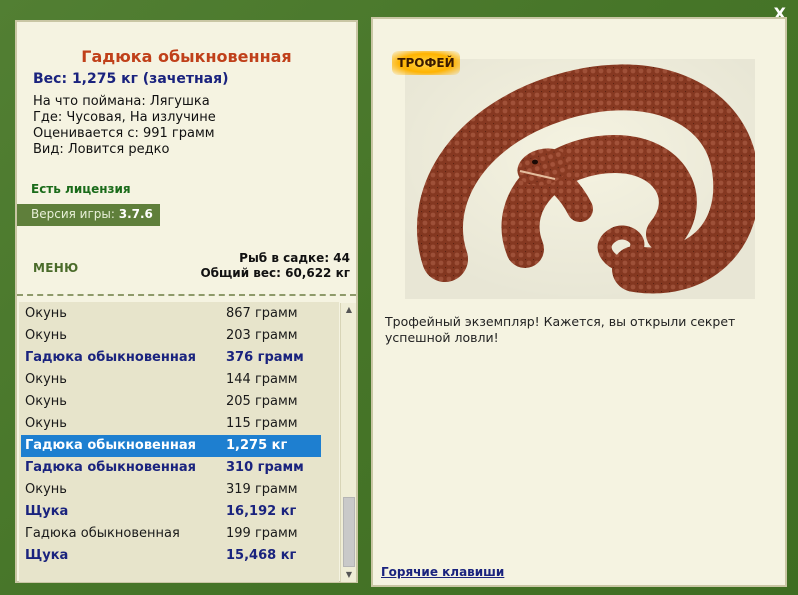 The image size is (798, 595). What do you see at coordinates (261, 511) in the screenshot?
I see `fish-weight-value: 16,192 кг` at bounding box center [261, 511].